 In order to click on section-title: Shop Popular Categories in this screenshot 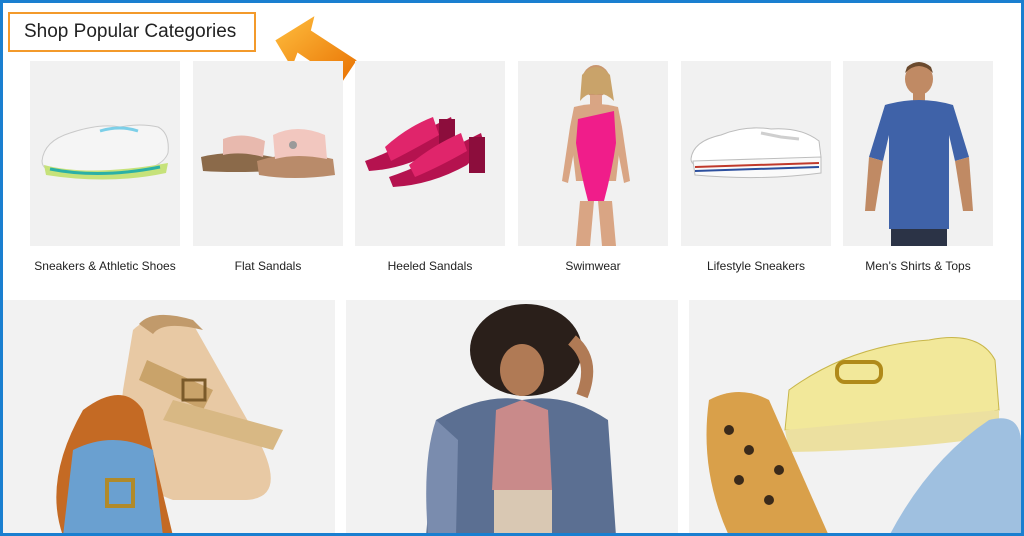, I will do `click(132, 32)`.